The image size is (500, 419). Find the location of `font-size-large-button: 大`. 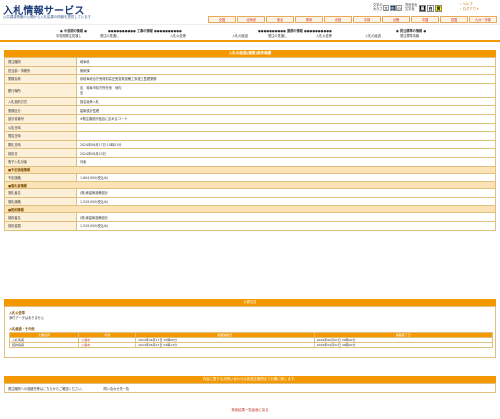

font-size-large-button: 大 is located at coordinates (386, 8).